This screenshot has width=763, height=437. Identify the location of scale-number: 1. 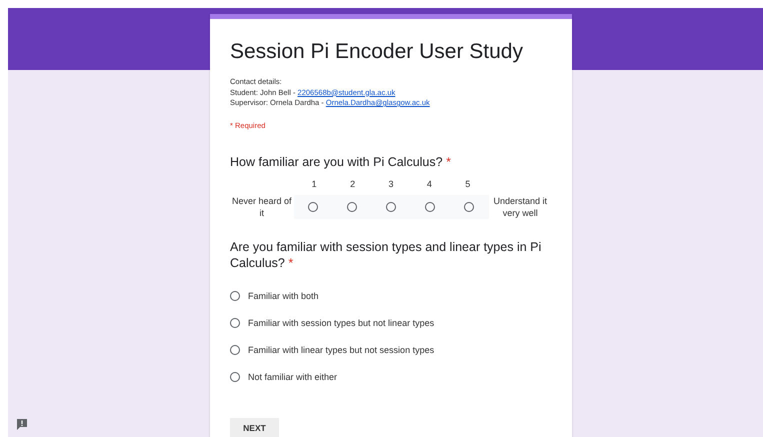
(314, 184).